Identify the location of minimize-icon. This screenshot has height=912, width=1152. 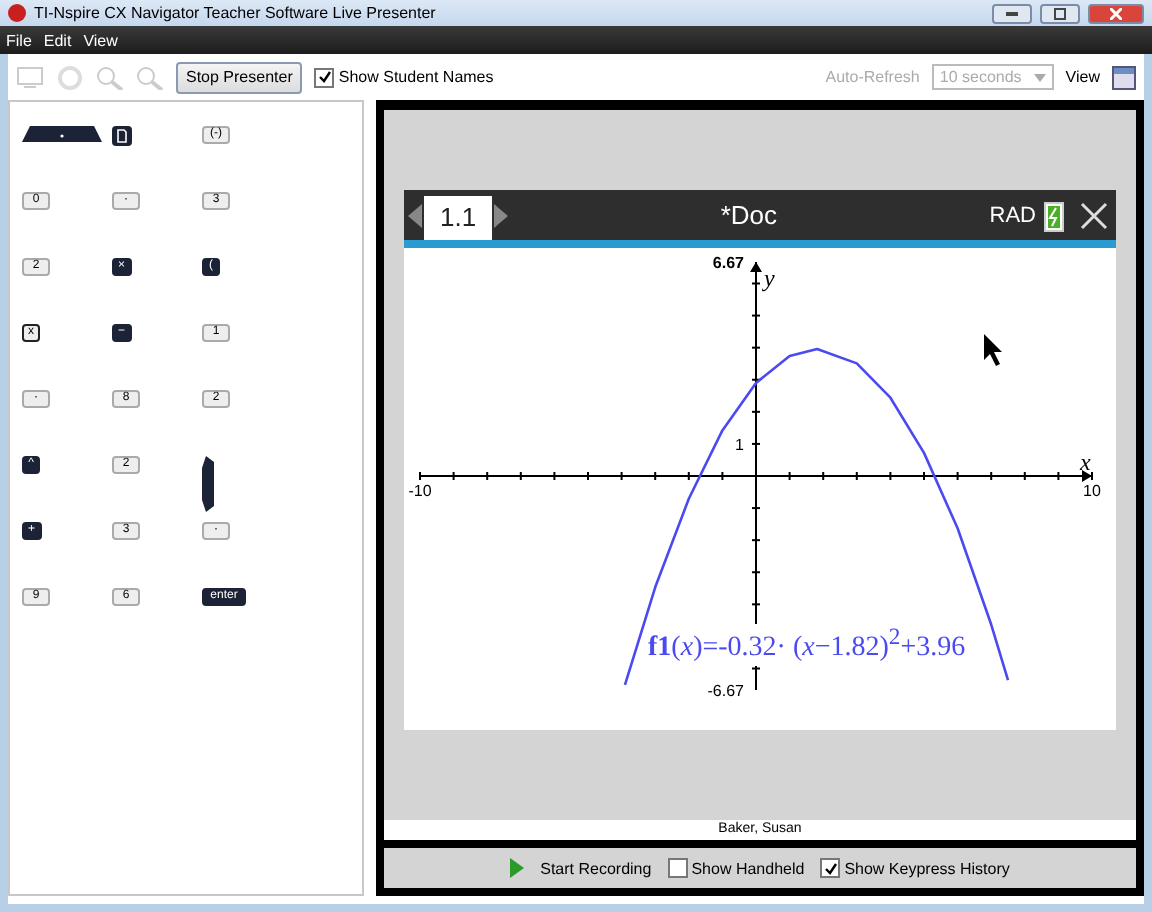
(1012, 13).